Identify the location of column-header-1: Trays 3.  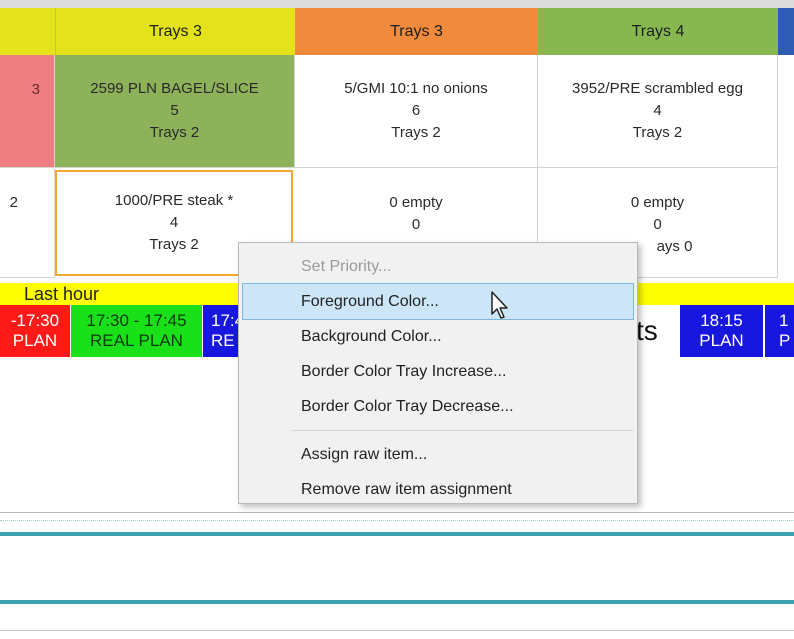
(175, 31).